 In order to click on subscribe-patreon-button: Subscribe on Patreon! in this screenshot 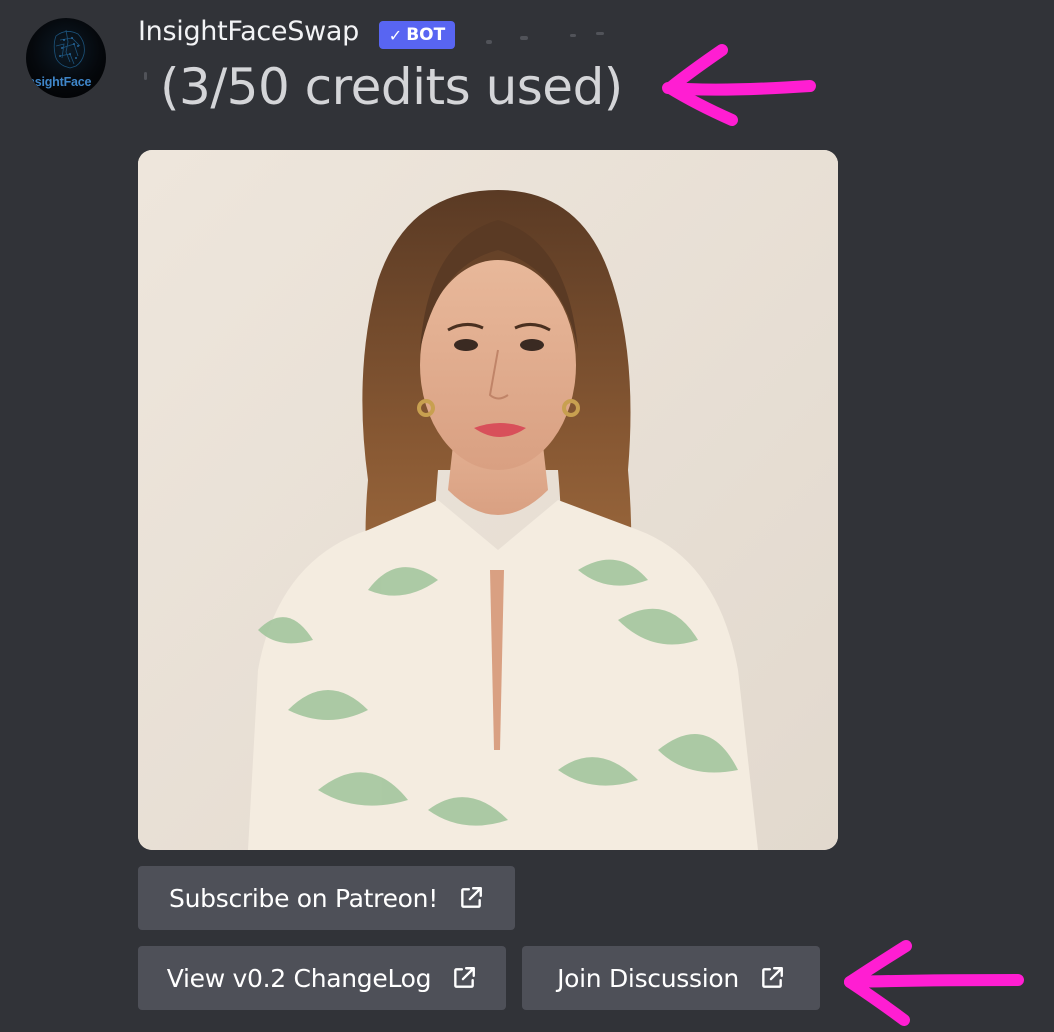, I will do `click(326, 898)`.